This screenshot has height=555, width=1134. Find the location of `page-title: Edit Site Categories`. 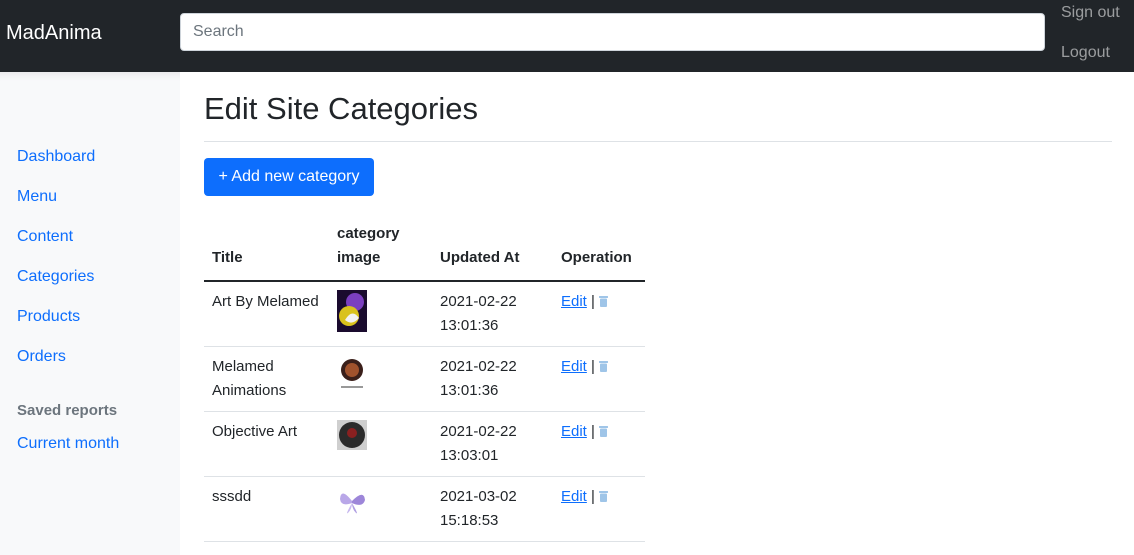

page-title: Edit Site Categories is located at coordinates (341, 108).